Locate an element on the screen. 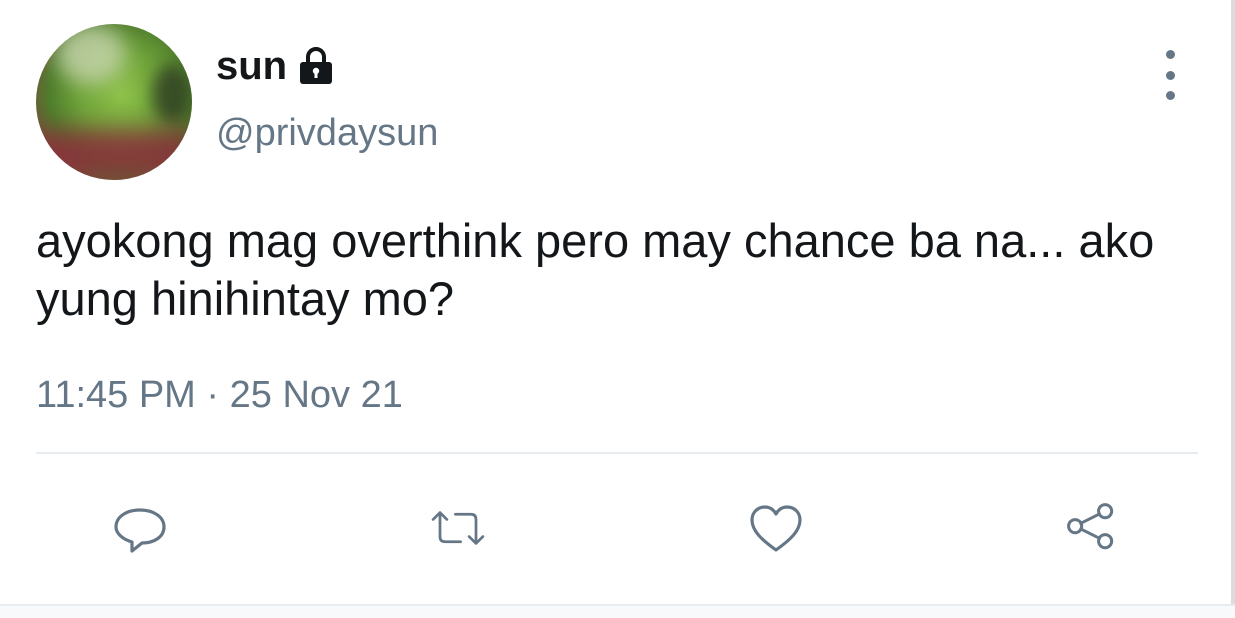  bottom-edge is located at coordinates (617, 611).